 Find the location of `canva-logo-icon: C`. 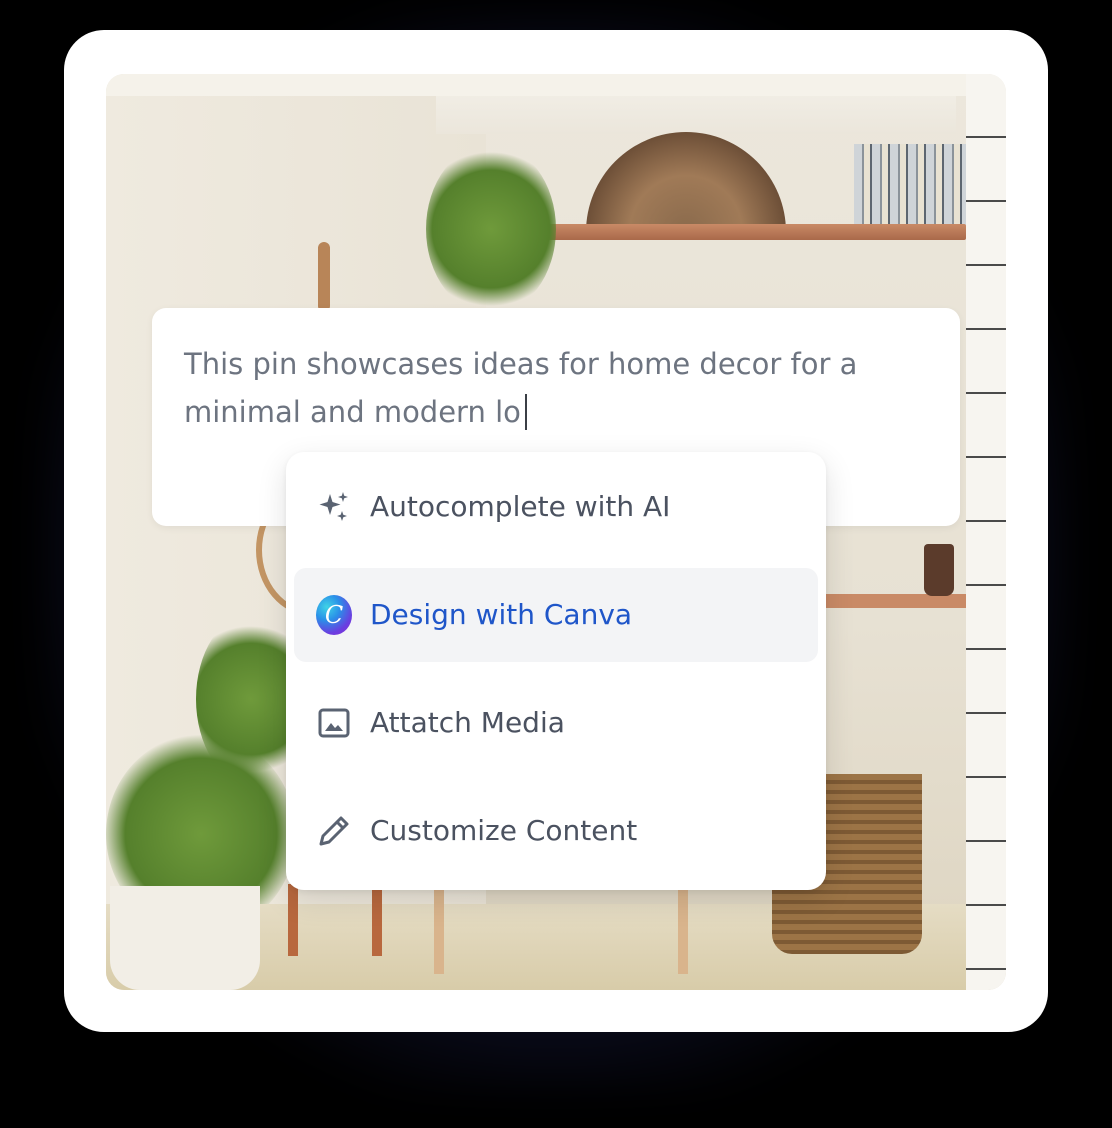

canva-logo-icon: C is located at coordinates (334, 615).